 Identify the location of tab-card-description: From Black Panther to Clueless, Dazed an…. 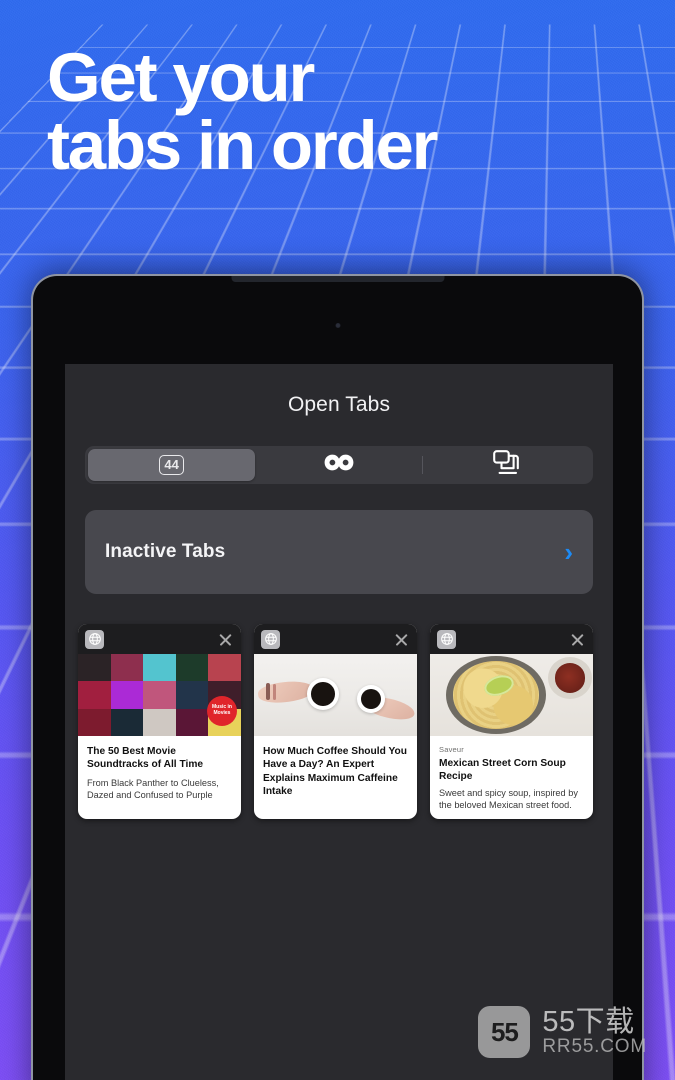
(153, 789).